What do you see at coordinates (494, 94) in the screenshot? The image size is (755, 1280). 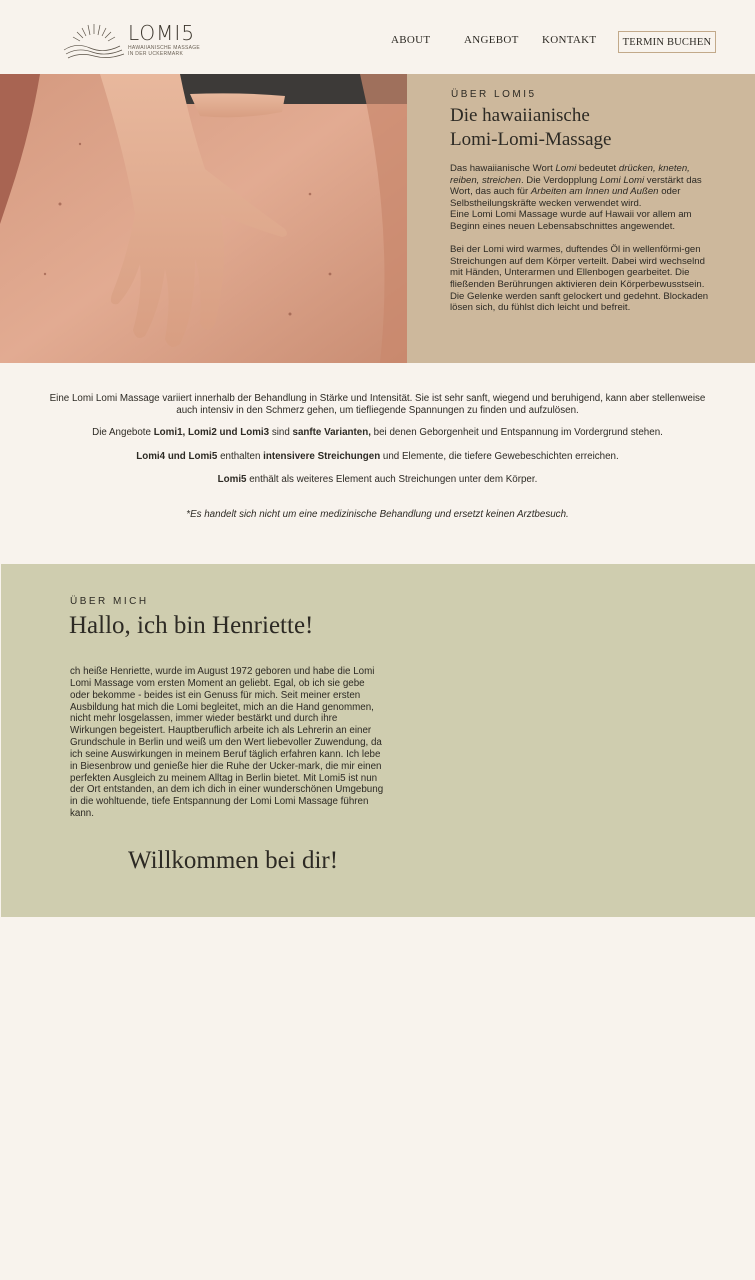 I see `section-eyebrow: ÜBER LOMI5` at bounding box center [494, 94].